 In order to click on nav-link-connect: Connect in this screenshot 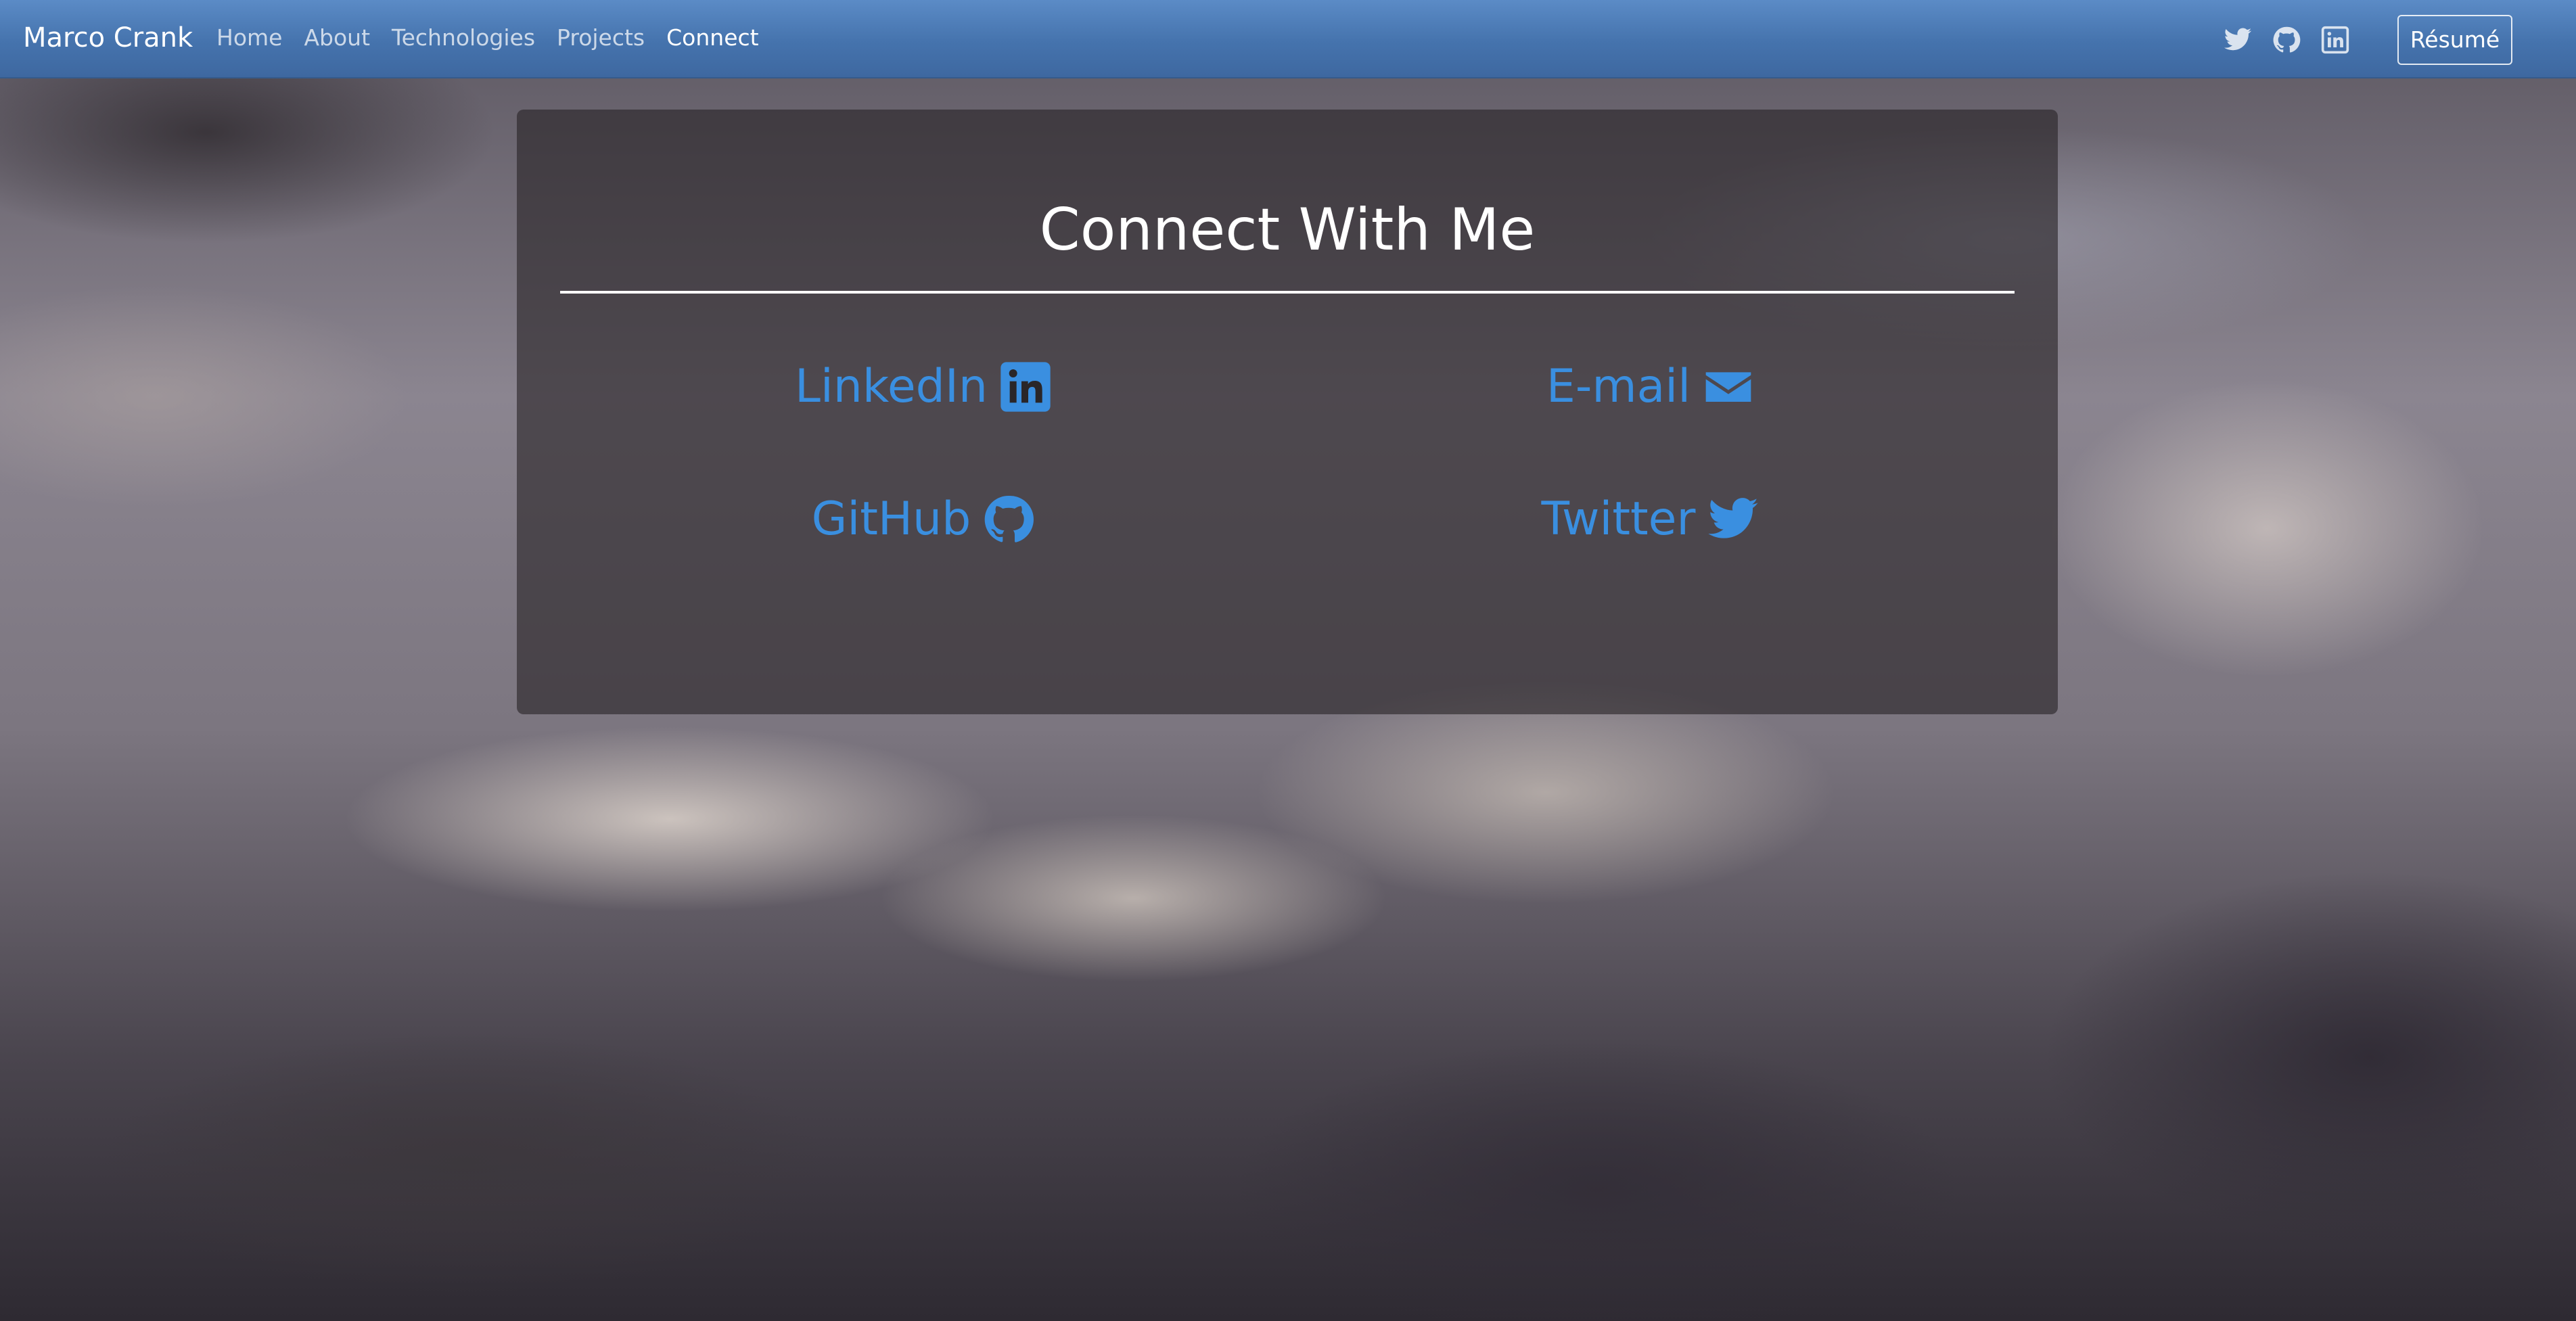, I will do `click(712, 38)`.